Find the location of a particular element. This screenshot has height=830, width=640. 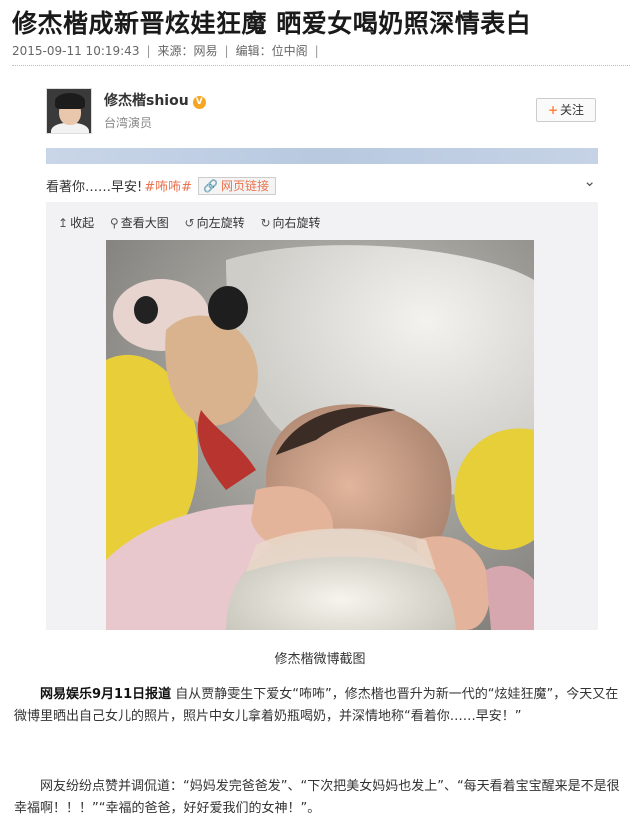

rotate-right-icon: ↻ is located at coordinates (265, 223).